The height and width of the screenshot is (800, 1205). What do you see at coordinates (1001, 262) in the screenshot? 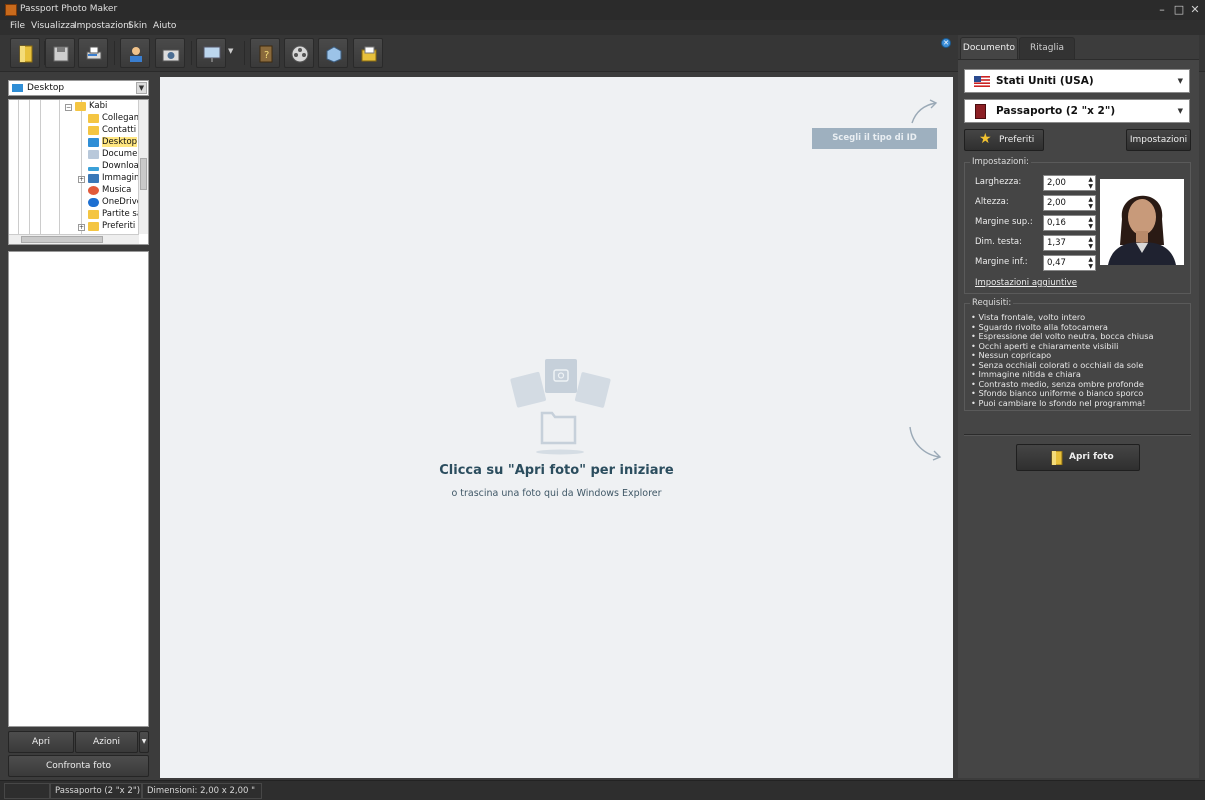
I see `bottom-margin-label: Margine inf.:` at bounding box center [1001, 262].